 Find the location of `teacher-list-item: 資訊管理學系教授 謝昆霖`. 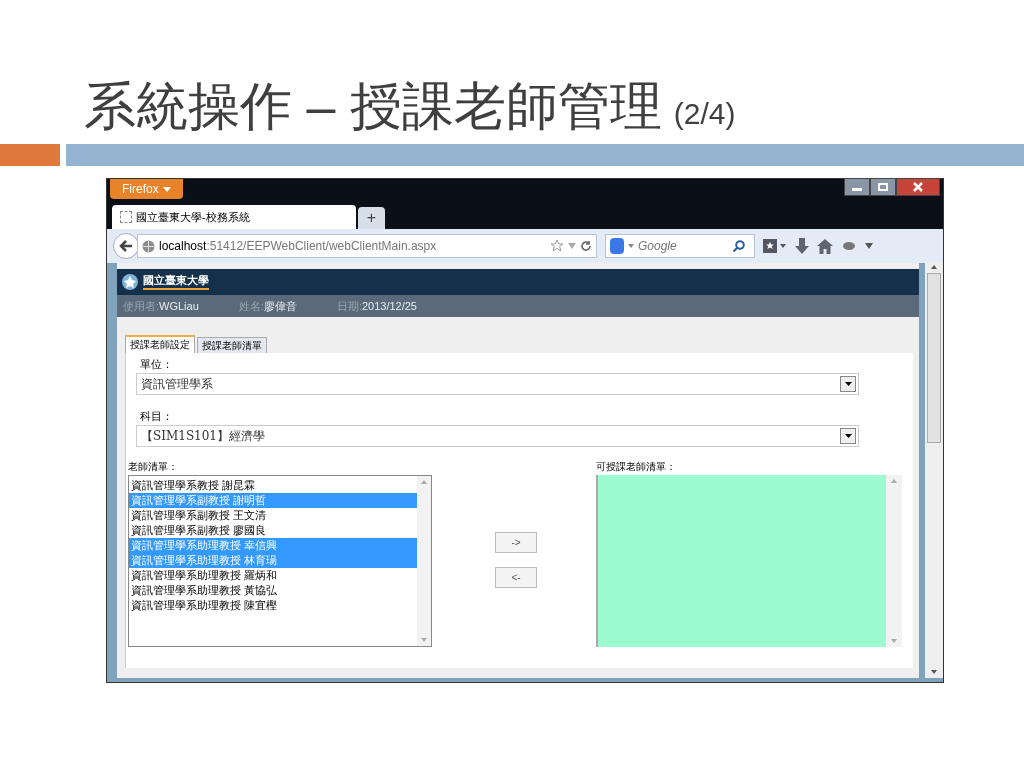

teacher-list-item: 資訊管理學系教授 謝昆霖 is located at coordinates (273, 485).